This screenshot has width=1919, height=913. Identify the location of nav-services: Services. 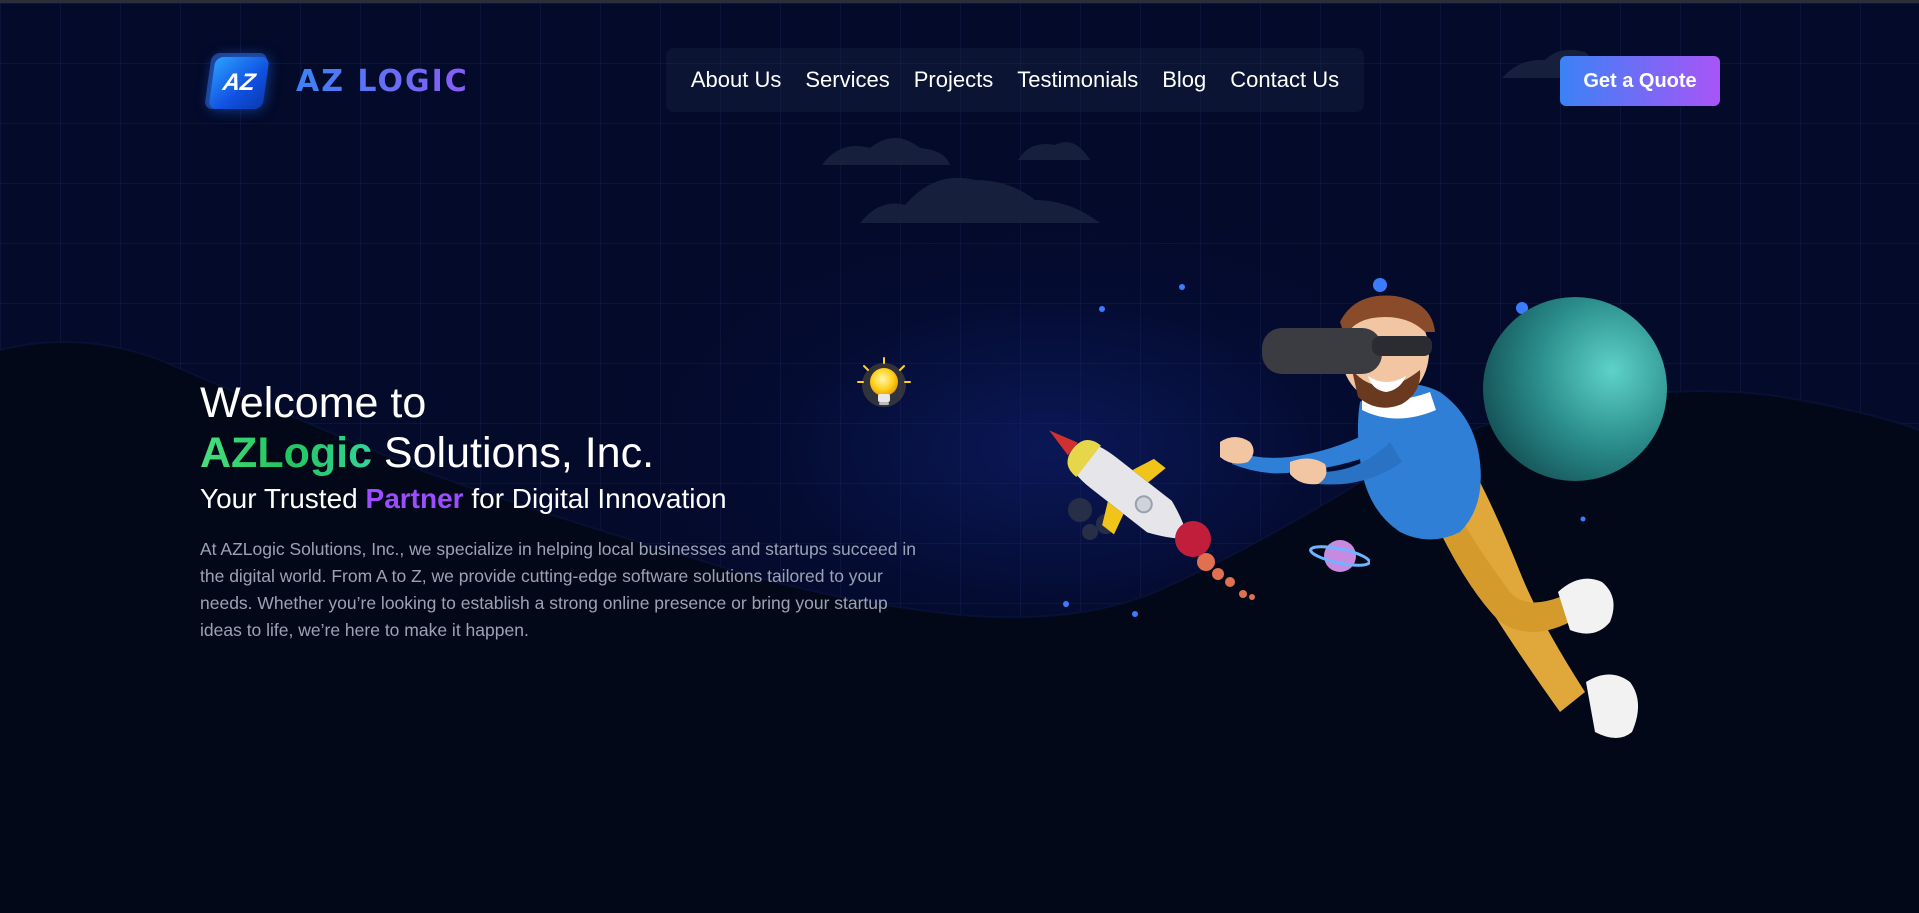
(847, 80).